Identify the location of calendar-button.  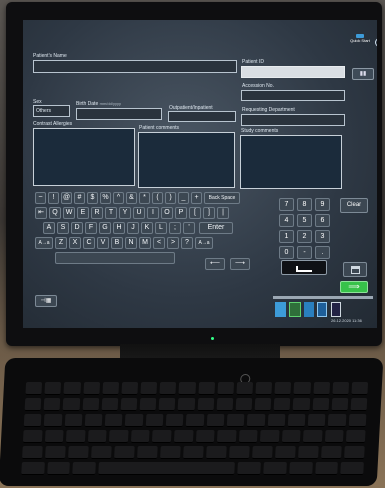
(355, 269).